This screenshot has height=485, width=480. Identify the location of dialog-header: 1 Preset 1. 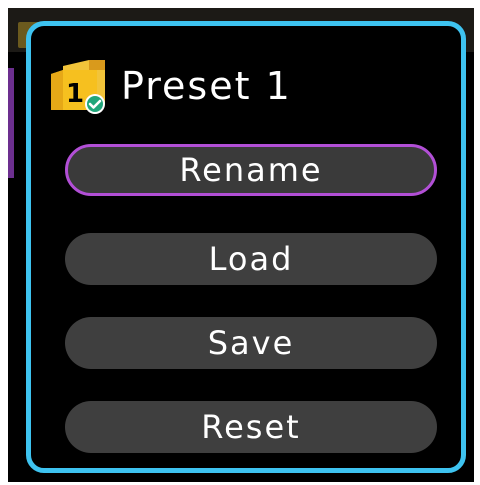
(170, 86).